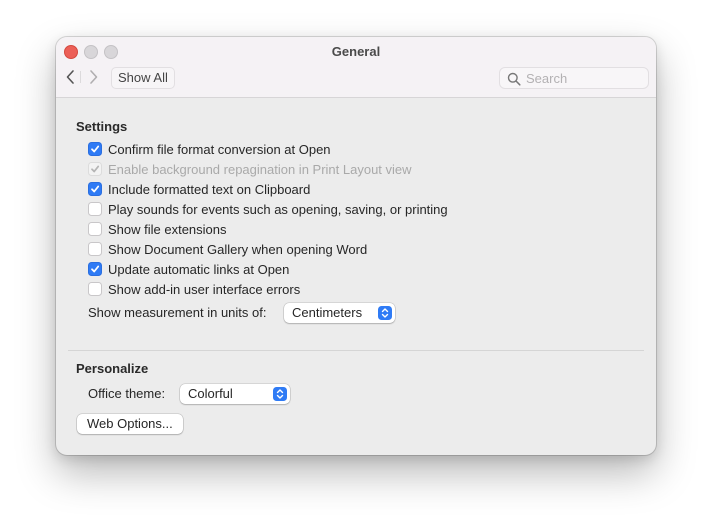 The width and height of the screenshot is (712, 529). What do you see at coordinates (356, 350) in the screenshot?
I see `section-divider` at bounding box center [356, 350].